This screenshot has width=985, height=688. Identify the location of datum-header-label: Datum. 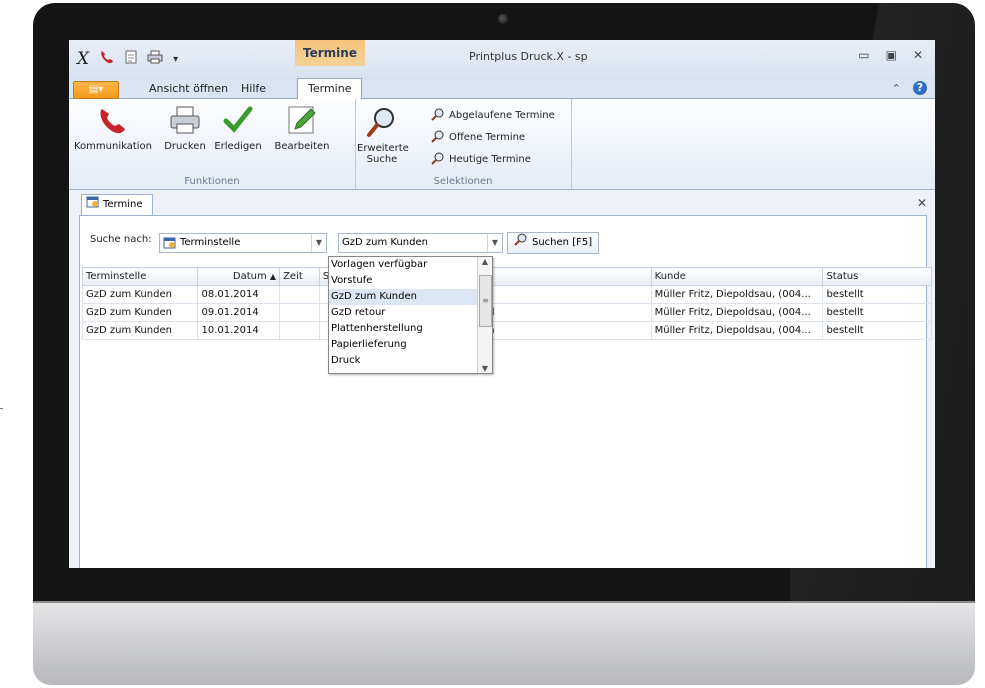
(249, 276).